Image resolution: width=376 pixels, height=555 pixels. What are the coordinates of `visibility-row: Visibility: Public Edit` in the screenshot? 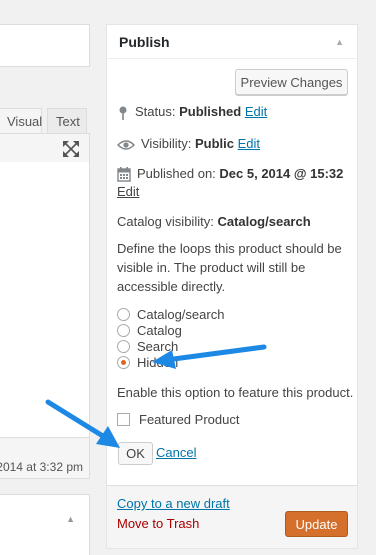 It's located at (188, 143).